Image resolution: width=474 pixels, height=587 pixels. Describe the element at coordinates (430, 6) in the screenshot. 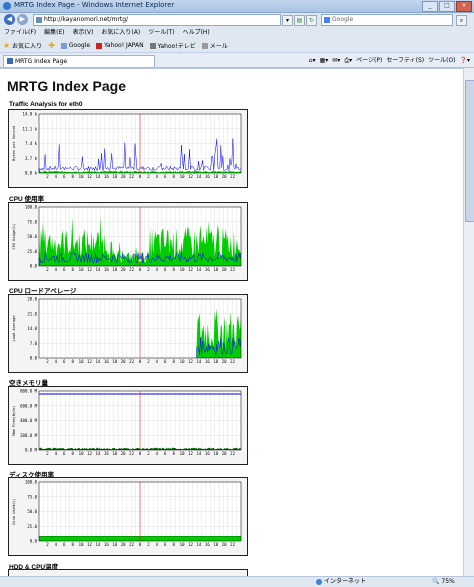

I see `minimize-button: _` at that location.